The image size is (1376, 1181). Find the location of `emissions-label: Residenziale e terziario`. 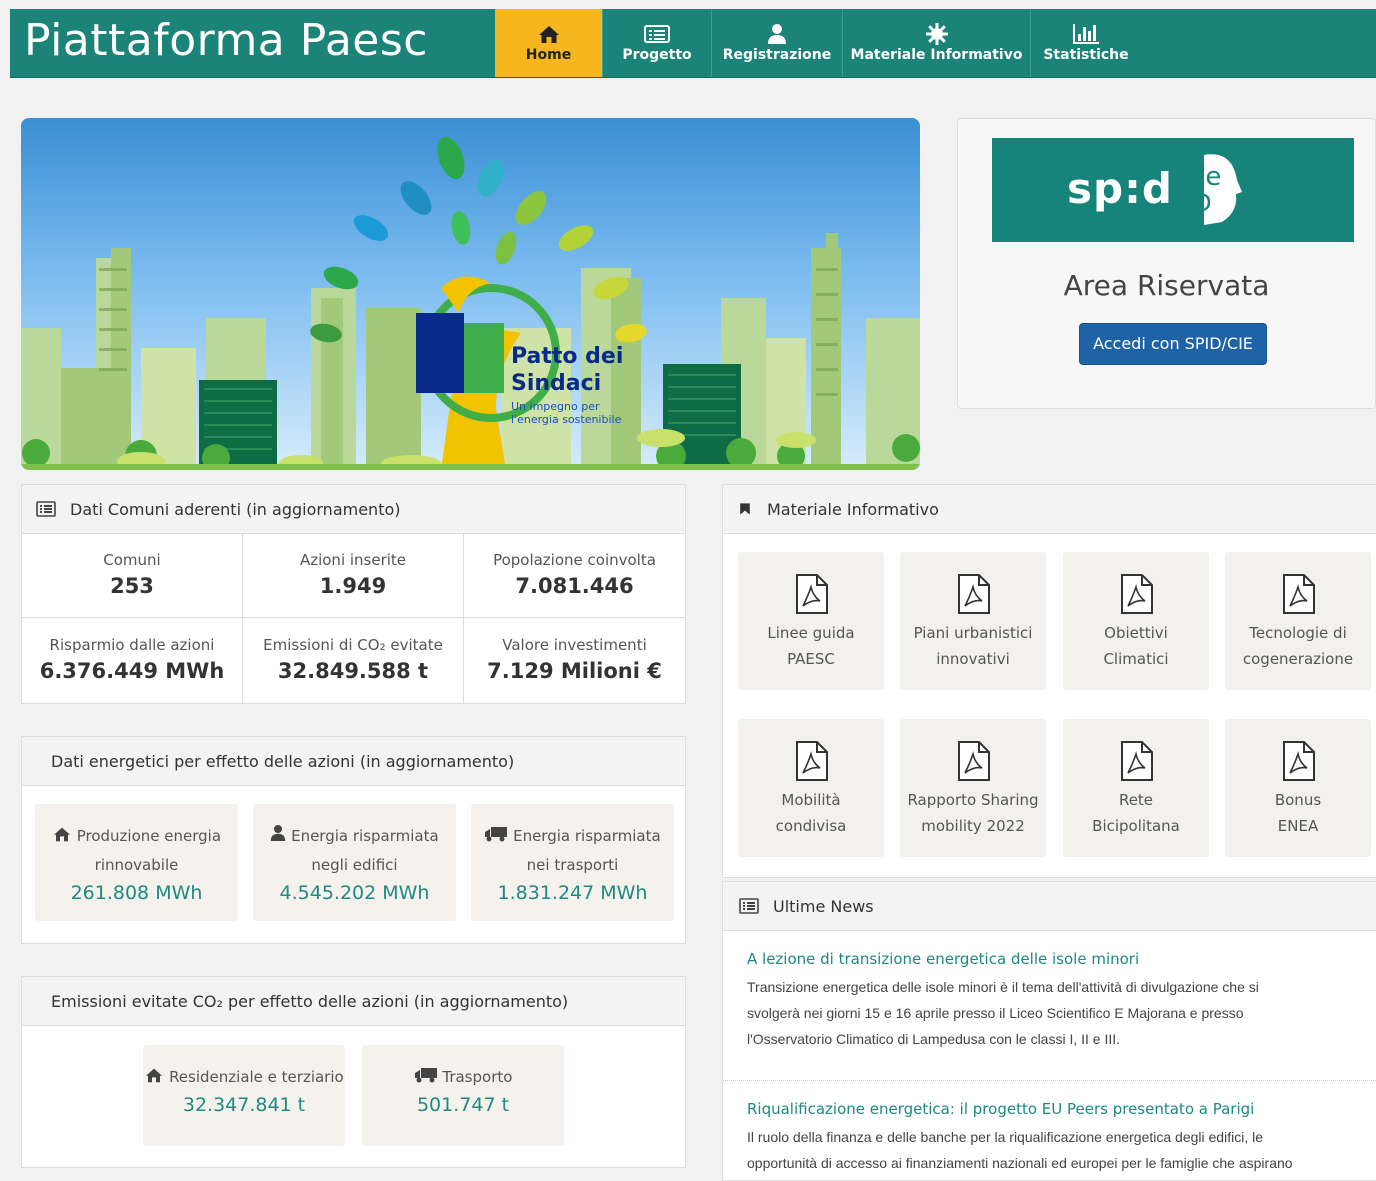

emissions-label: Residenziale e terziario is located at coordinates (256, 1077).